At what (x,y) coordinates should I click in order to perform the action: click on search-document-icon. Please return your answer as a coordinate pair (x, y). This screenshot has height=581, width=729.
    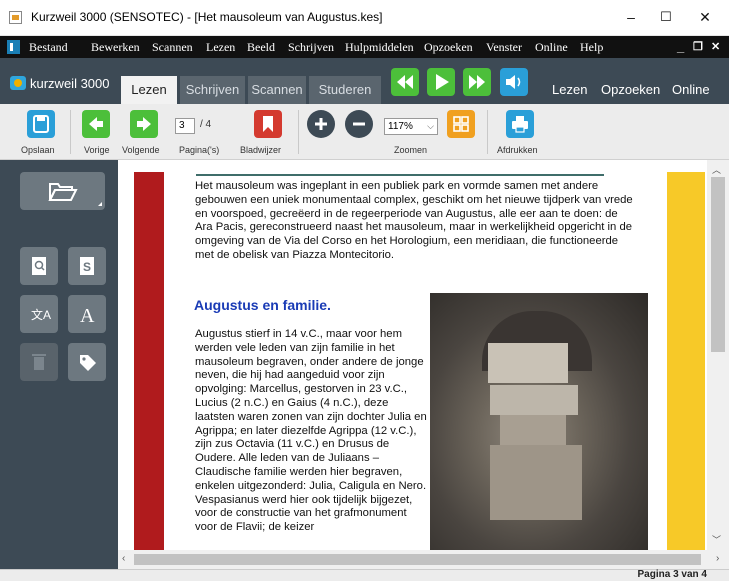
    Looking at the image, I should click on (39, 266).